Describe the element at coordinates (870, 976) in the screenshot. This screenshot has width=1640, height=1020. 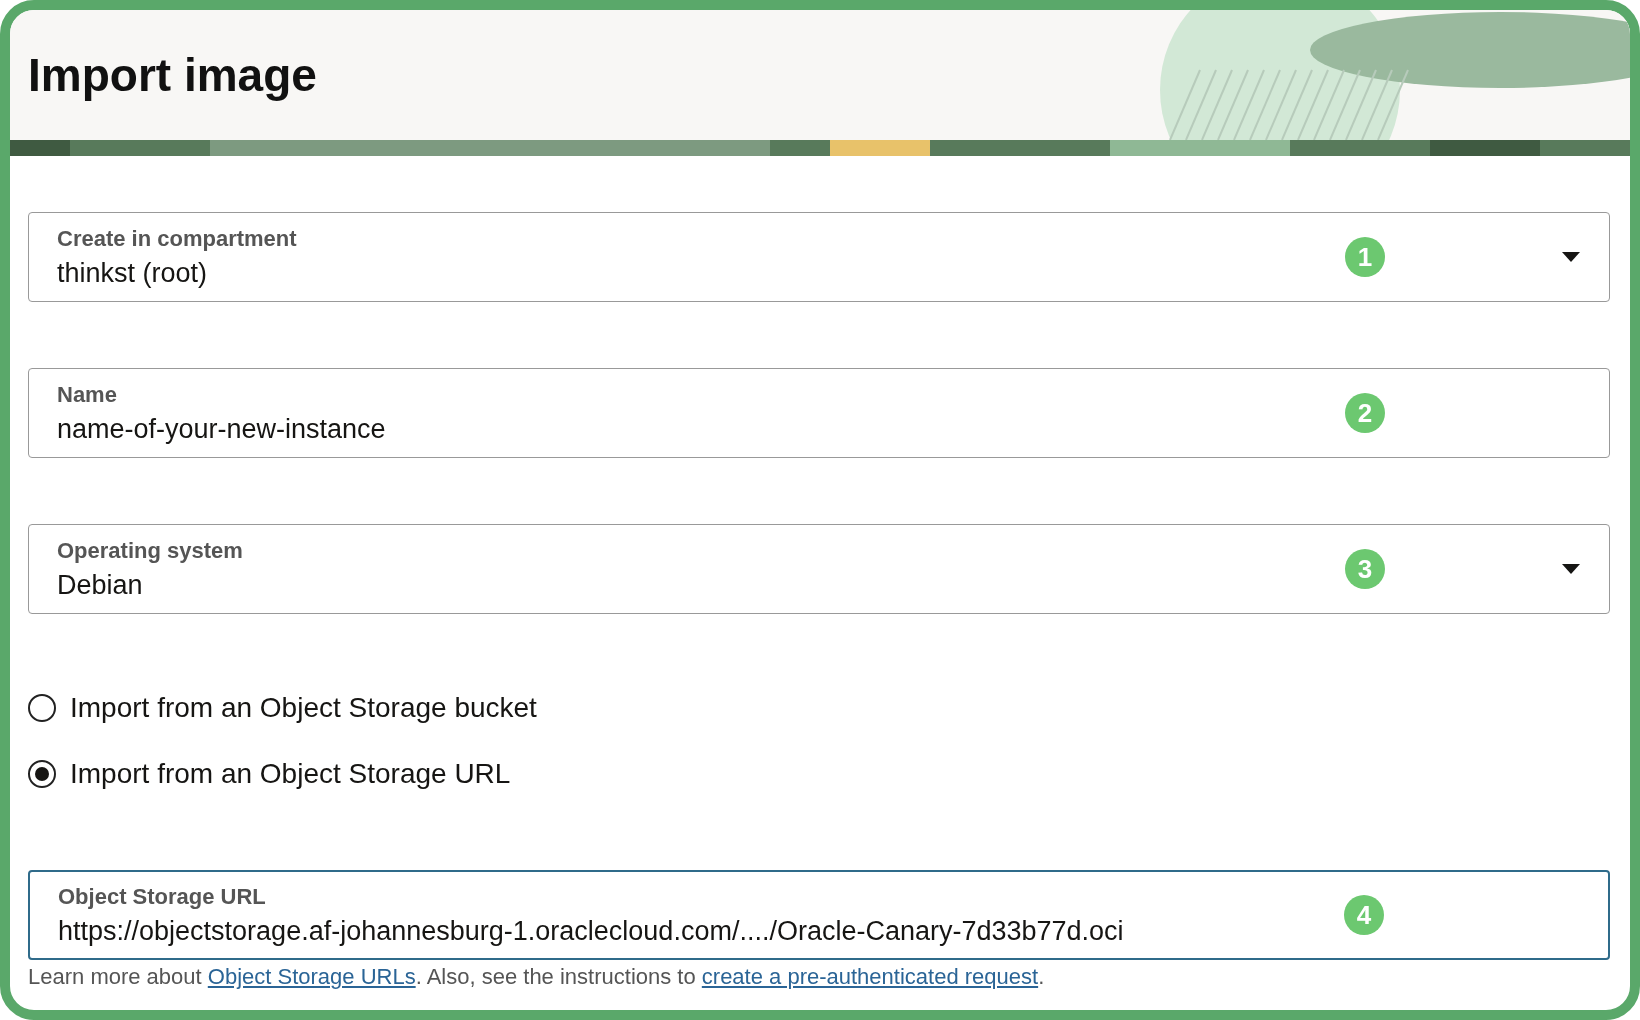
I see `help-link: create a pre-authenticated request` at that location.